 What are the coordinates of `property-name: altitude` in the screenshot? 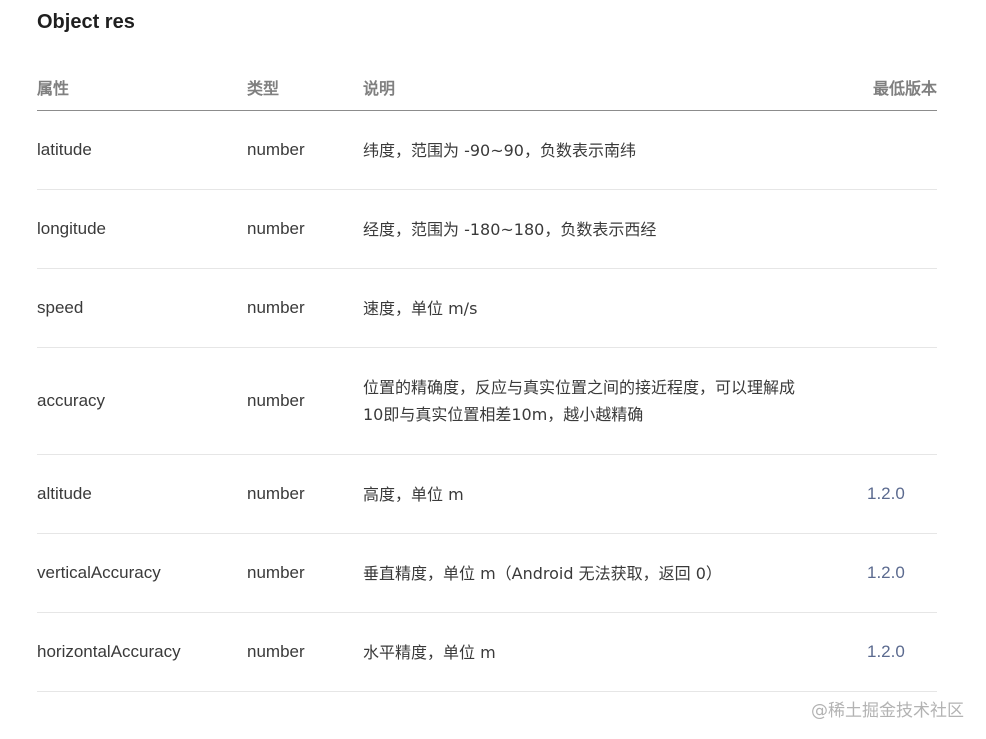 It's located at (64, 493).